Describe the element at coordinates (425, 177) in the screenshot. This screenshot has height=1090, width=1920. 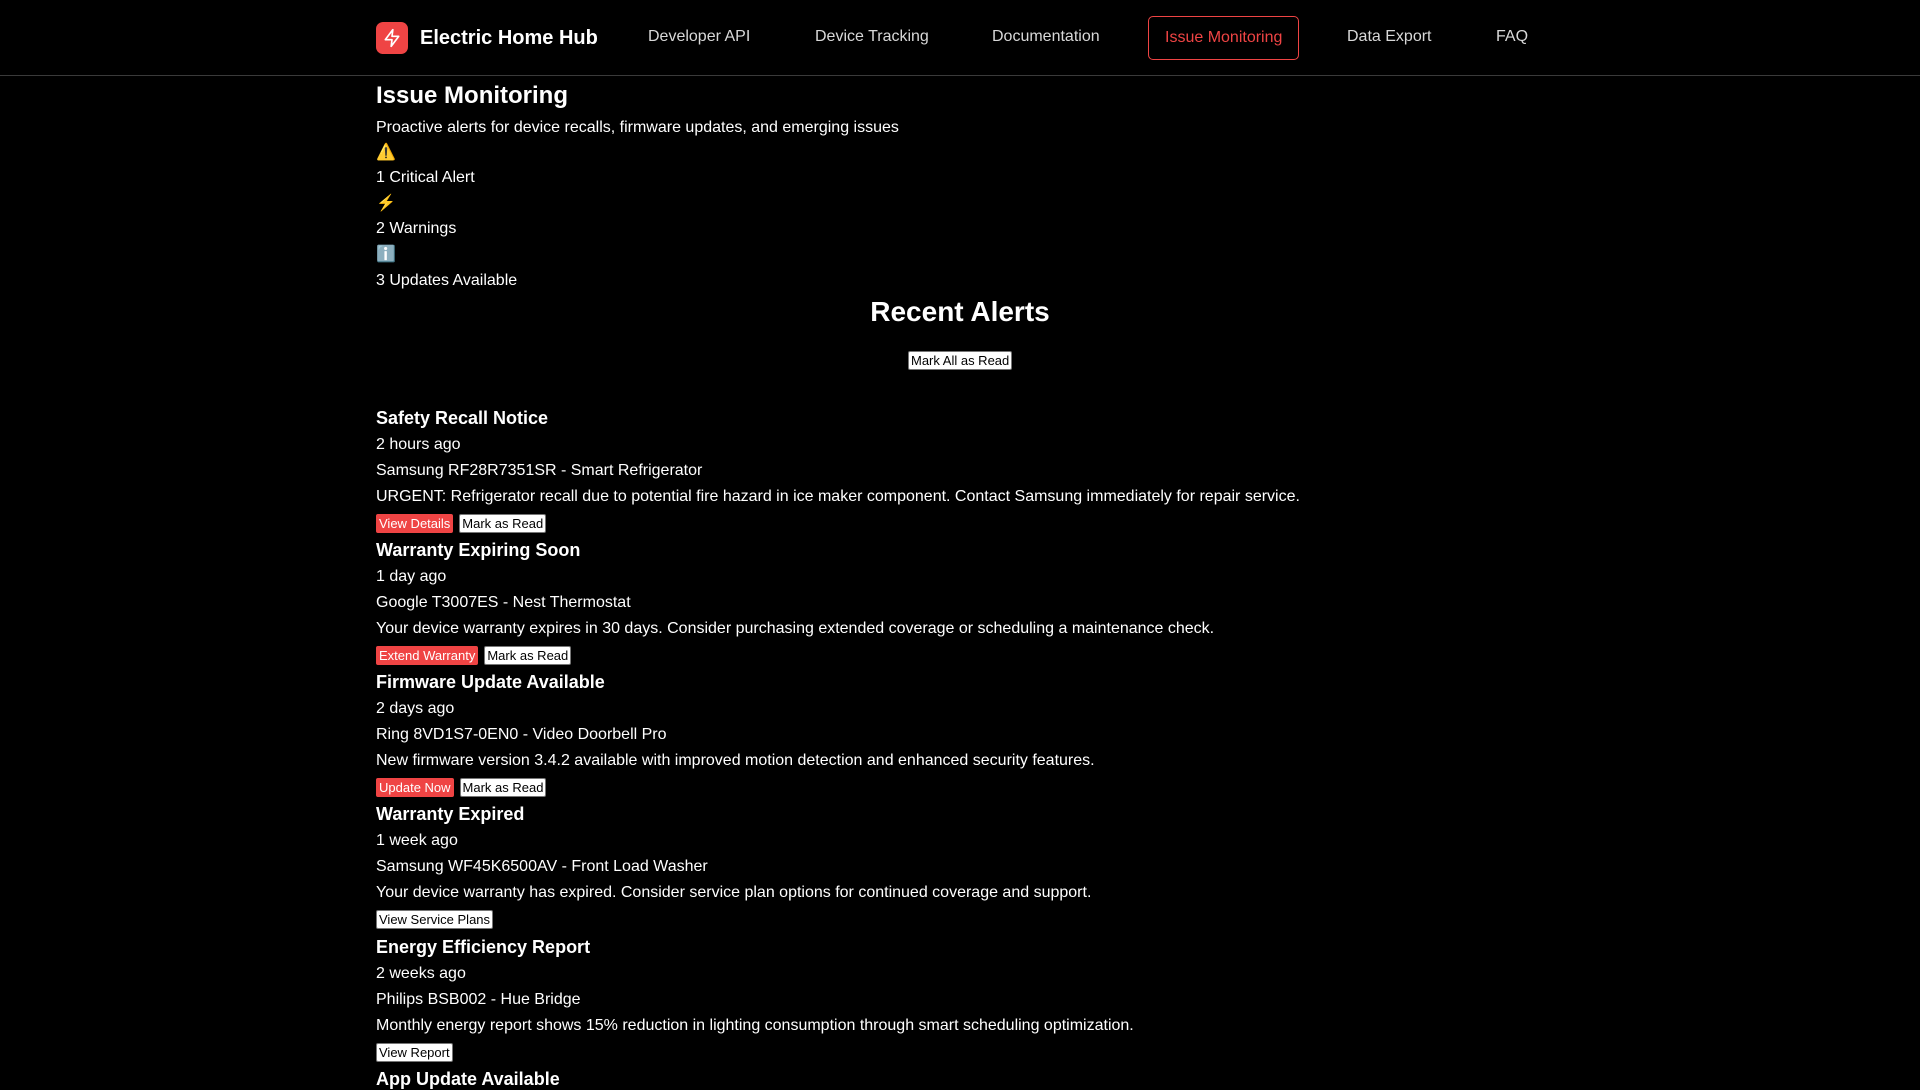
I see `critical-alert-count: 1 Critical Alert` at that location.